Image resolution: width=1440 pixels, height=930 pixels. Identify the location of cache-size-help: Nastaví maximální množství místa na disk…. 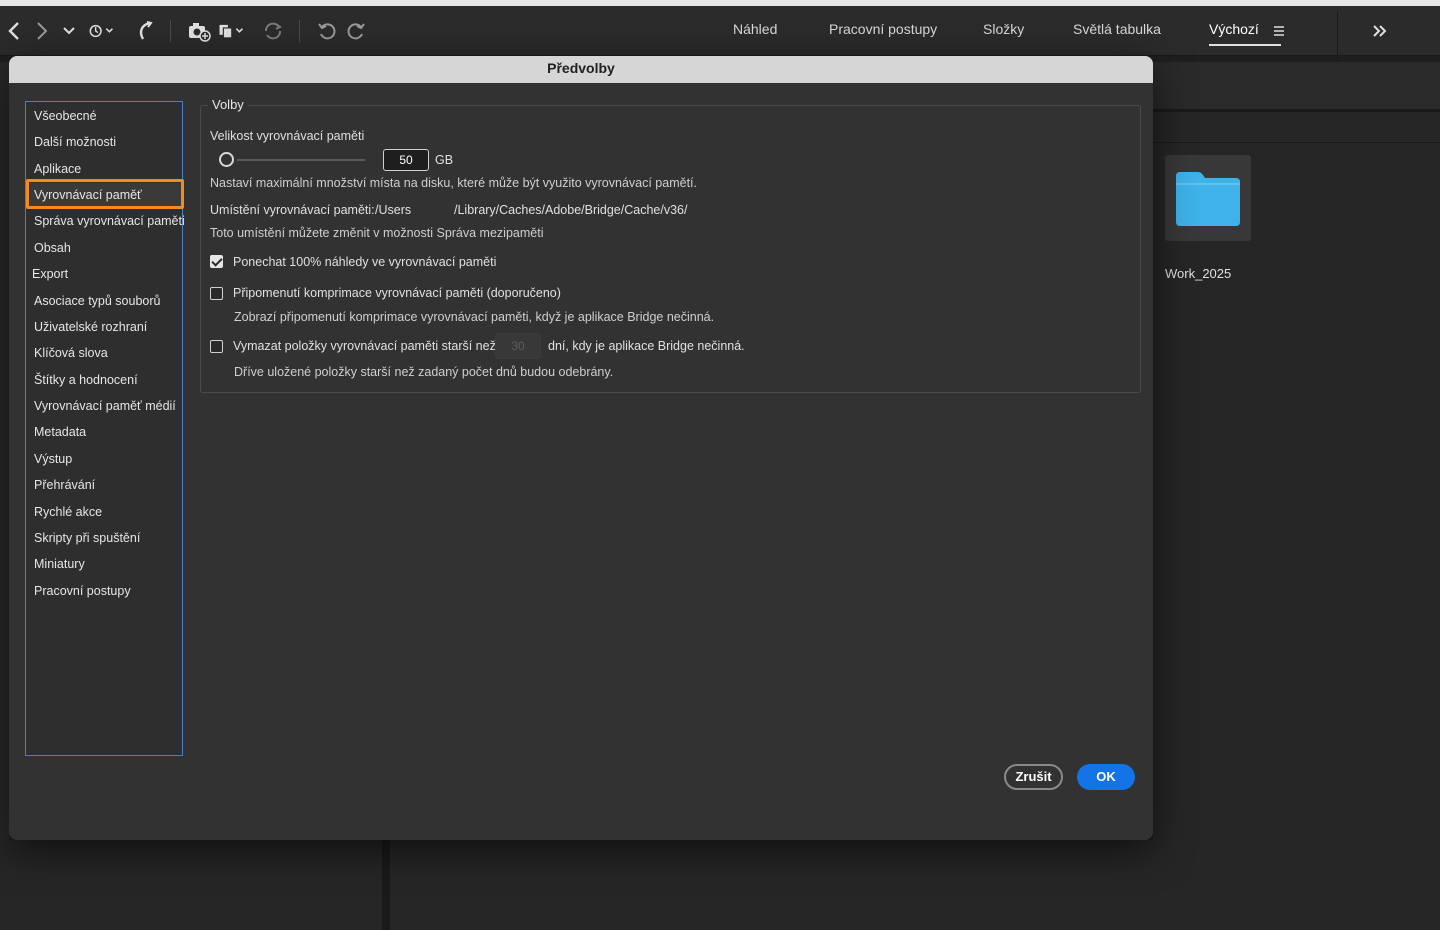
(453, 183).